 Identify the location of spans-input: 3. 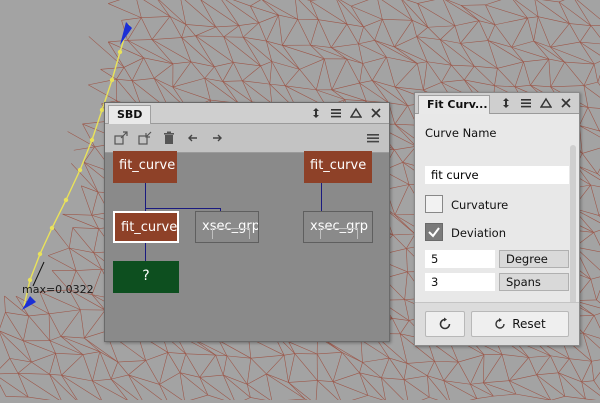
(460, 282).